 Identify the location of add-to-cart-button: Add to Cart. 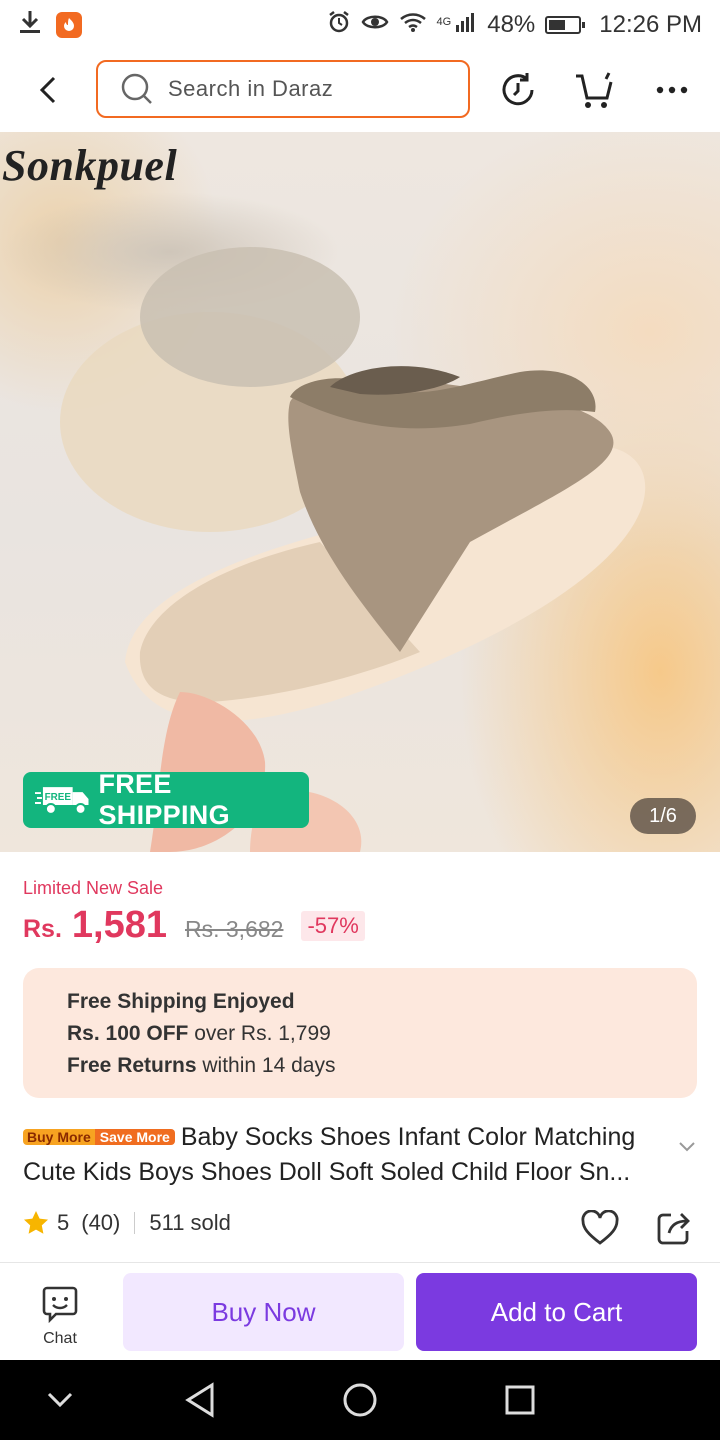
(556, 1312).